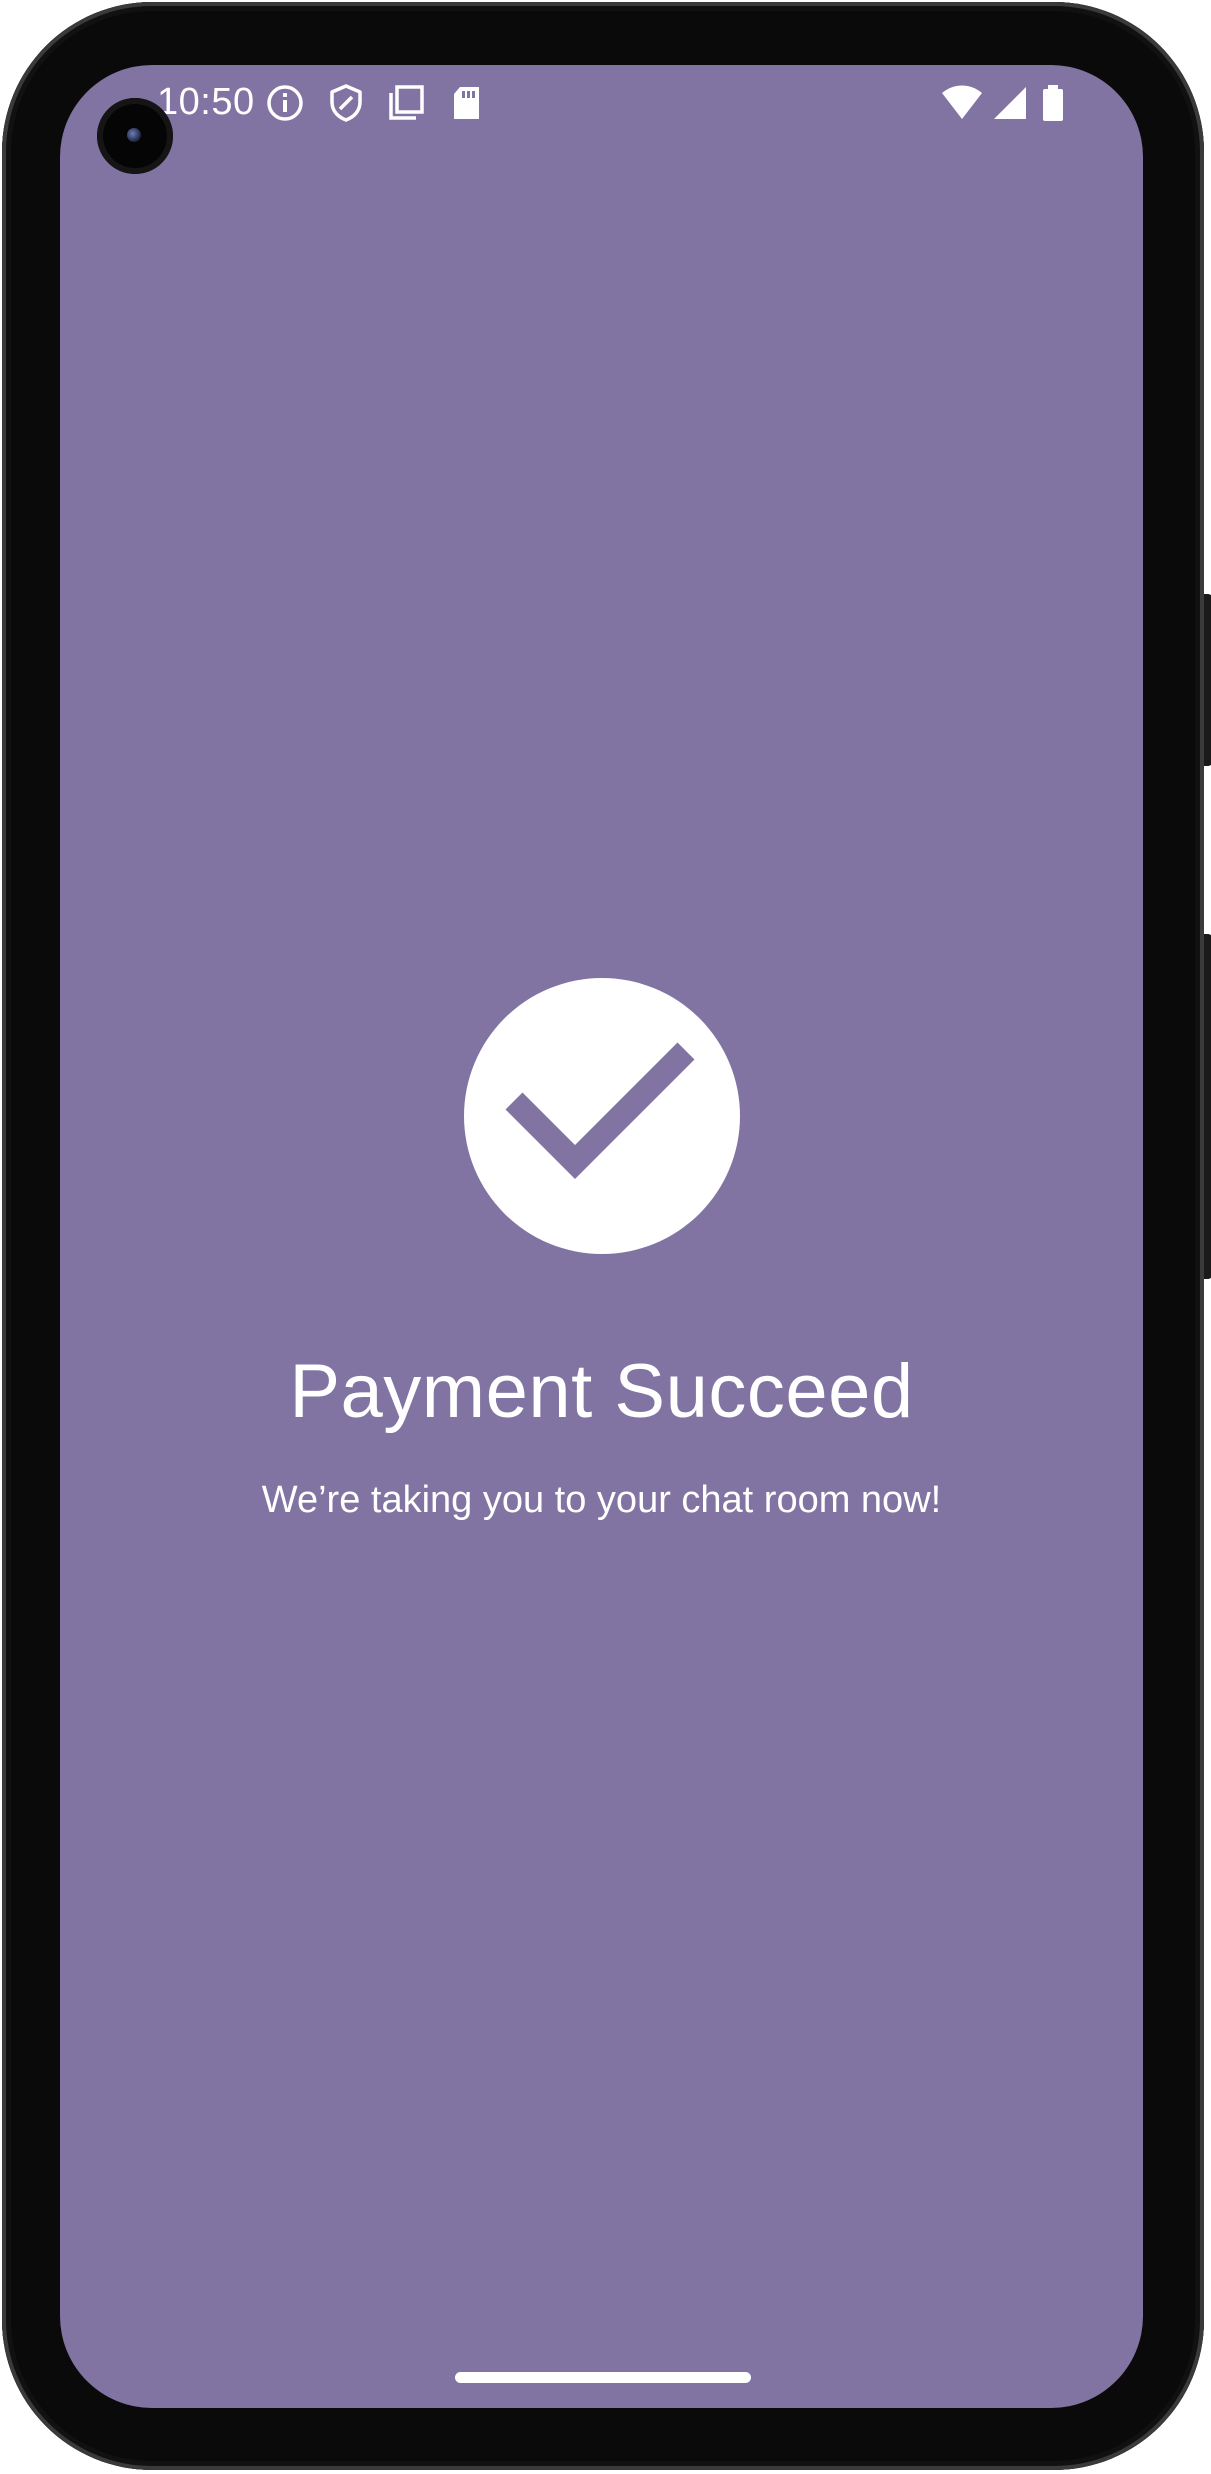  Describe the element at coordinates (1207, 1106) in the screenshot. I see `volume-button` at that location.